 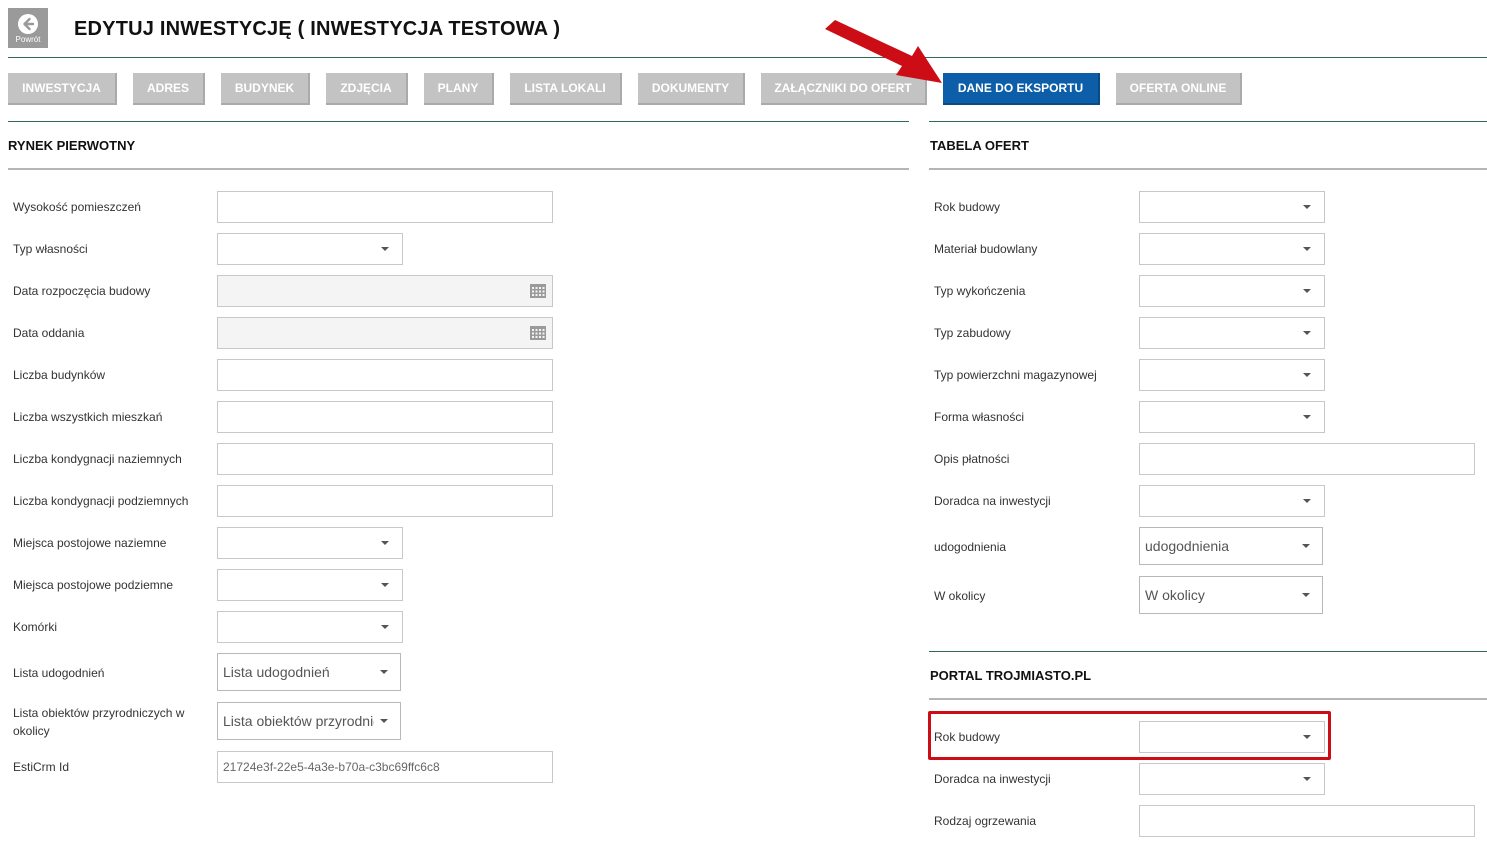 I want to click on multiselect-placeholder: W okolicy, so click(x=1175, y=595).